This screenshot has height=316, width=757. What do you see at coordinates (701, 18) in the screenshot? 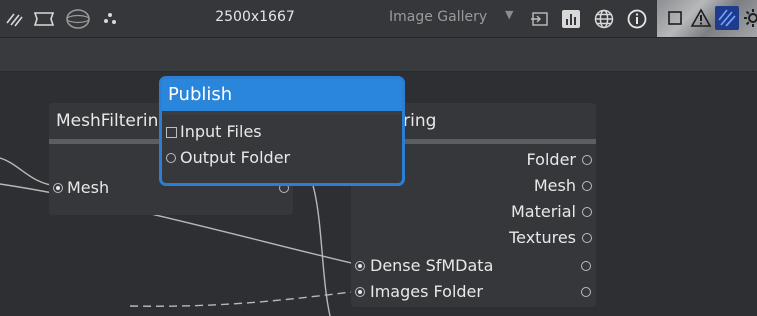
I see `warning-icon` at bounding box center [701, 18].